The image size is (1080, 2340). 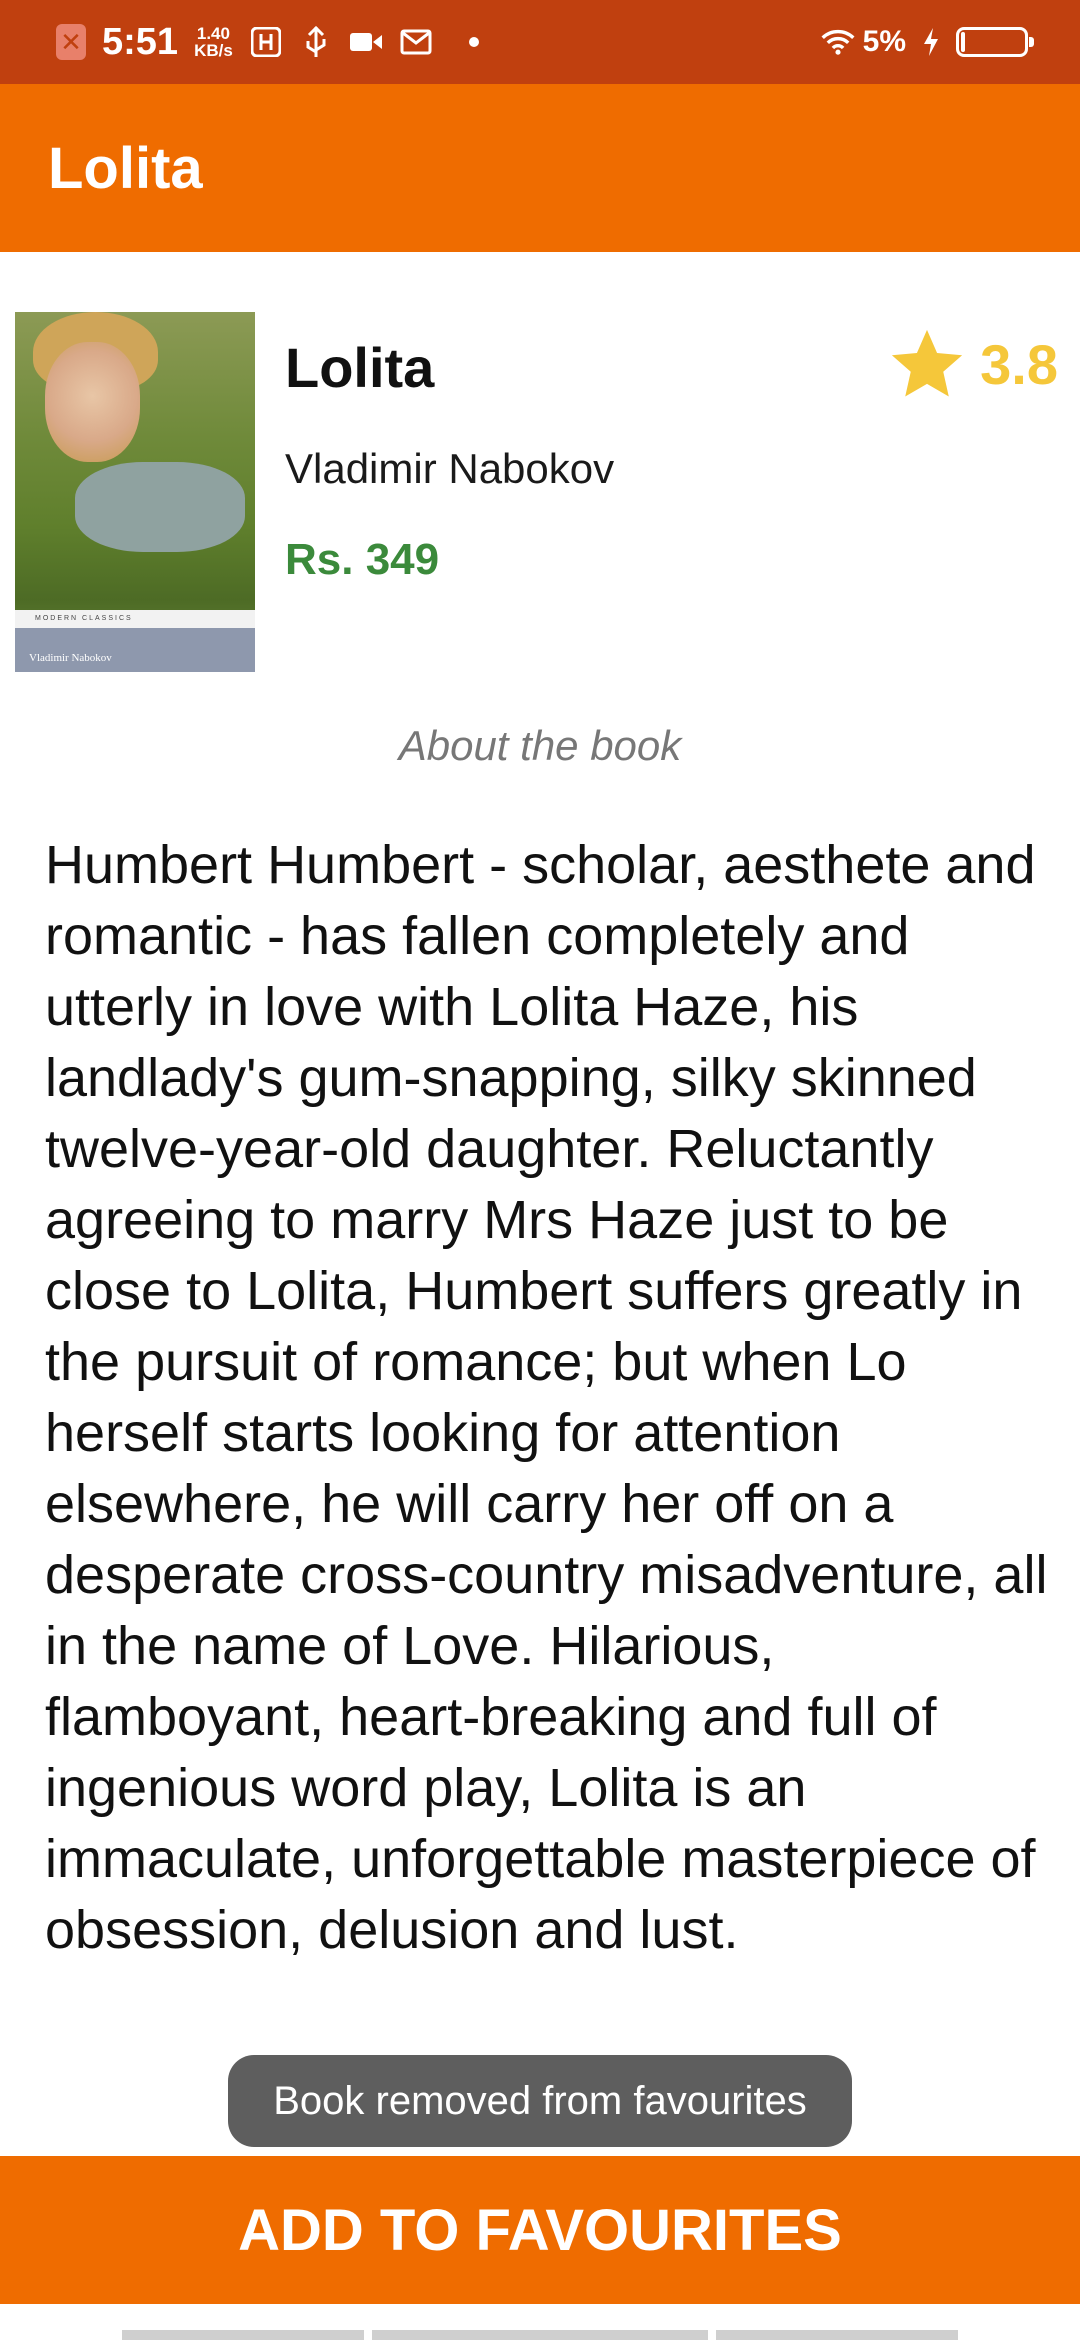 I want to click on page-title: Lolita, so click(x=125, y=168).